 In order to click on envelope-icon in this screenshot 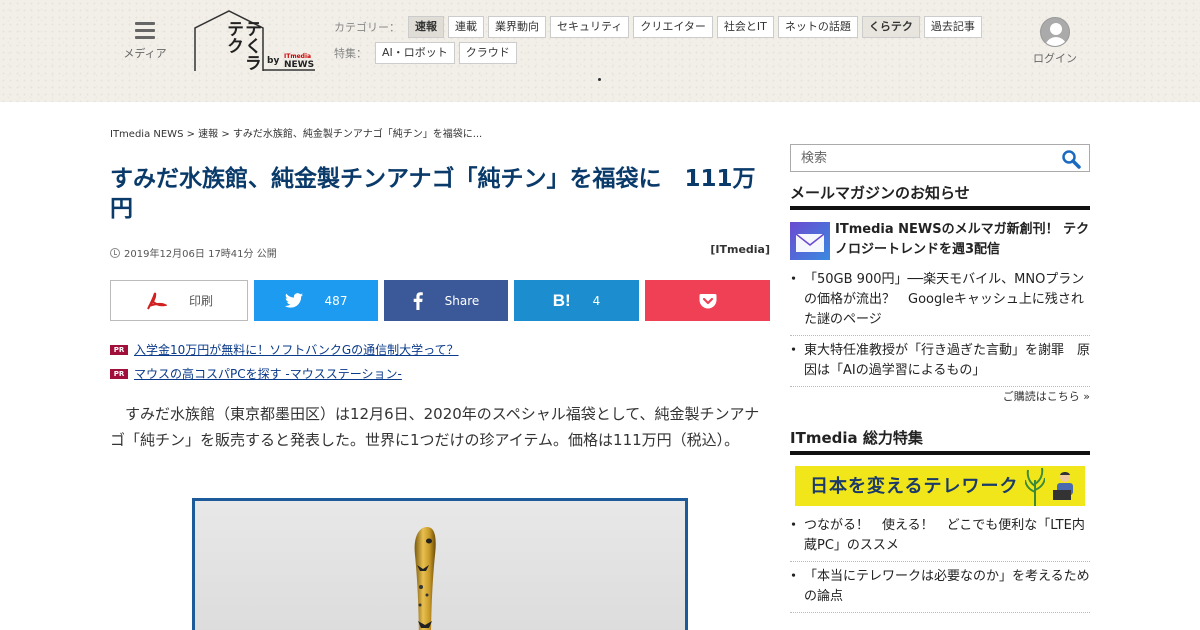, I will do `click(810, 241)`.